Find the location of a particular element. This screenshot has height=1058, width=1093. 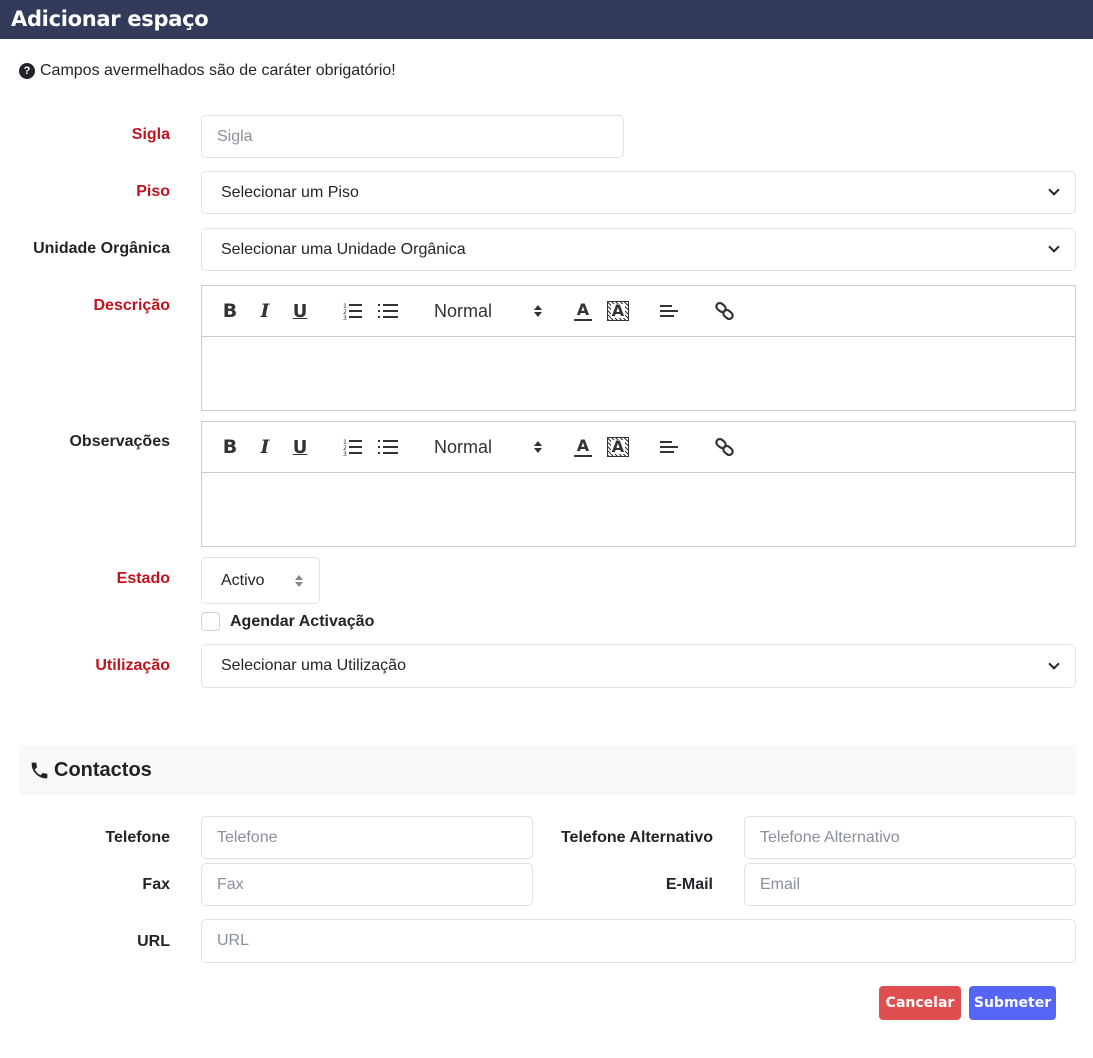

telefone-alt-label: Telefone Alternativo is located at coordinates (636, 837).